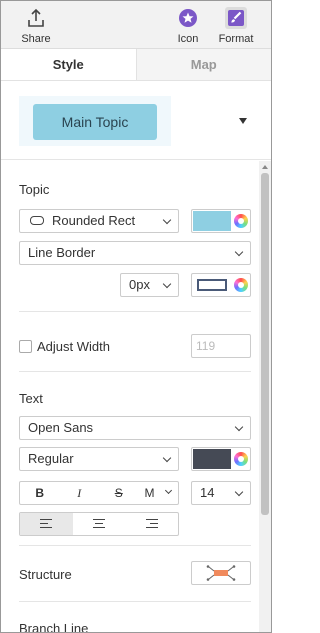  I want to click on text-color-button, so click(221, 459).